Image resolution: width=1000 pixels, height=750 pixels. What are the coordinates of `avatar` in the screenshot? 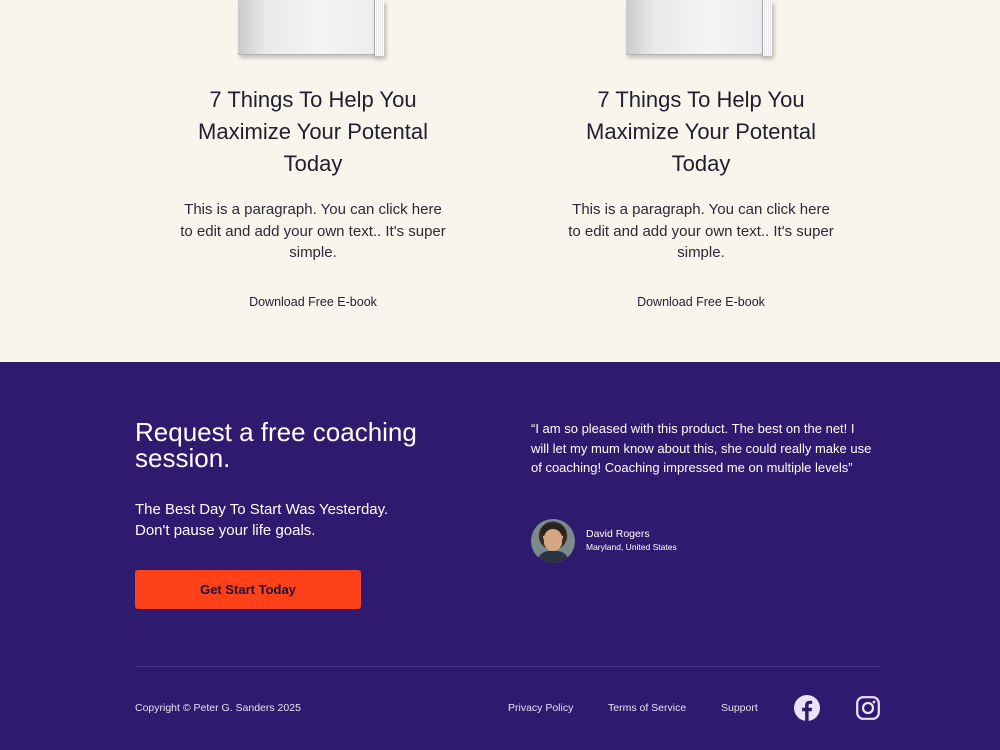 It's located at (553, 541).